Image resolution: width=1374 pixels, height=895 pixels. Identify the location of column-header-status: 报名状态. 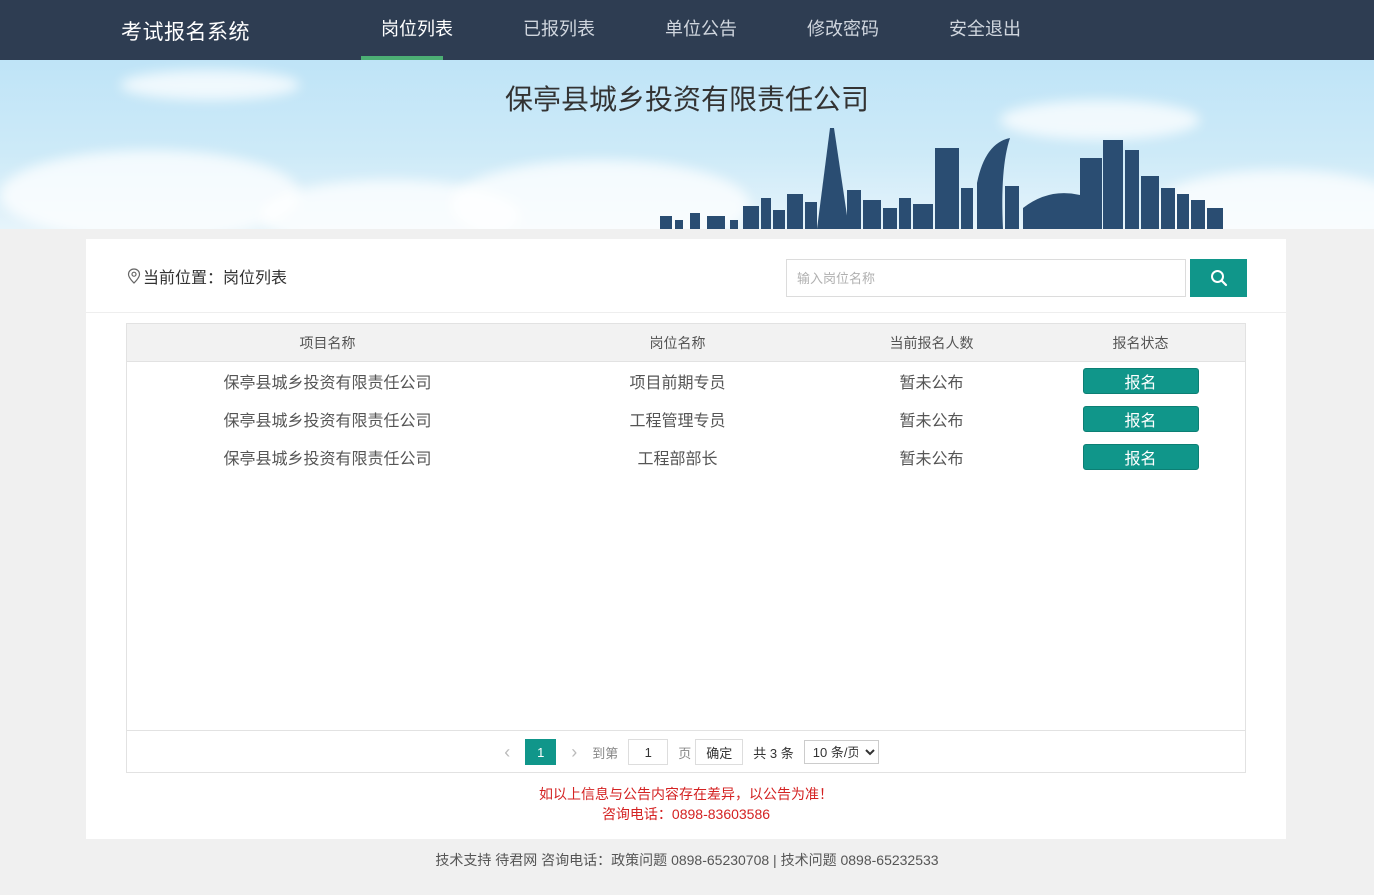
(1140, 342).